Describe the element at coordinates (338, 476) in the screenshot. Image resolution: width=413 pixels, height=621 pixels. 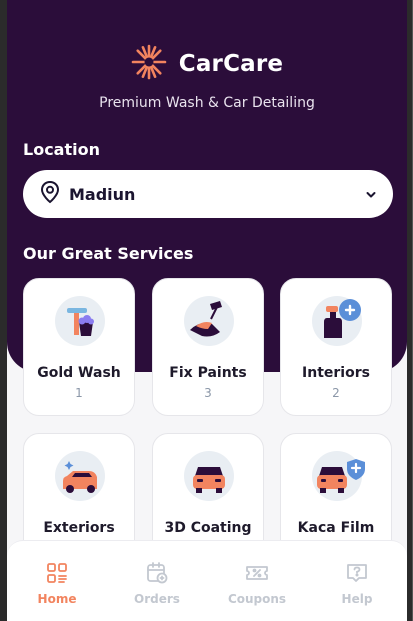
I see `car-shield-icon` at that location.